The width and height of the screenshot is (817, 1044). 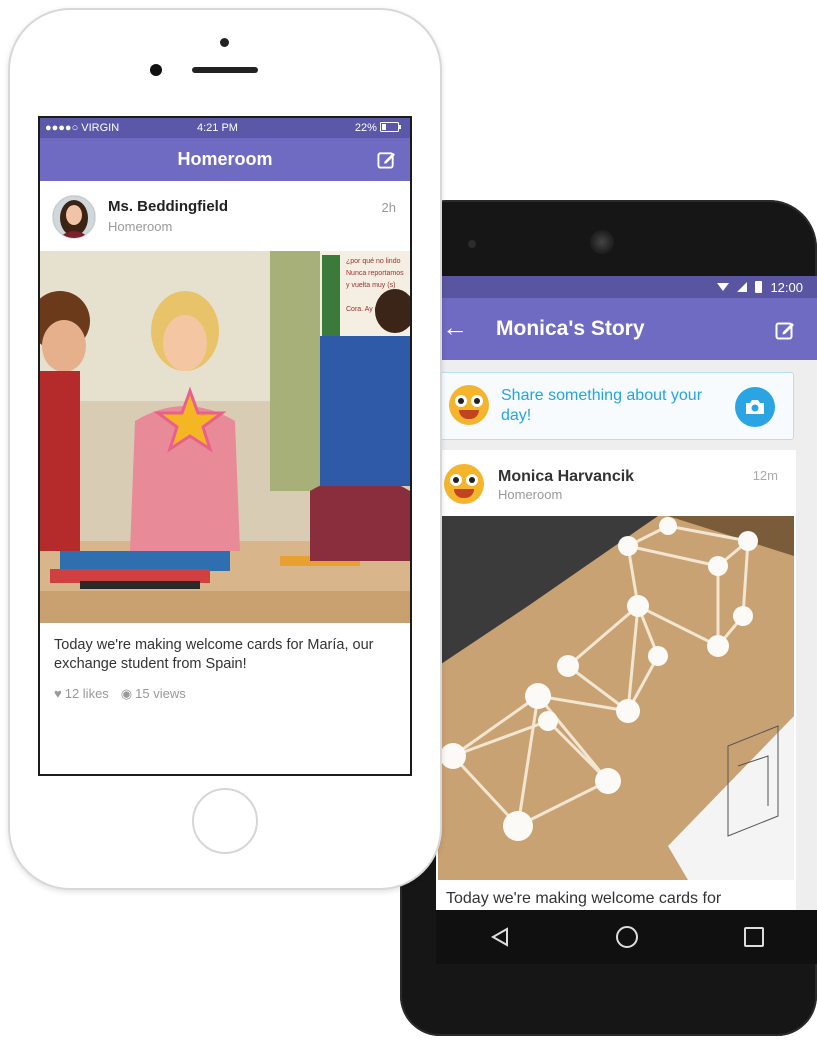 What do you see at coordinates (602, 242) in the screenshot?
I see `android-earpiece` at bounding box center [602, 242].